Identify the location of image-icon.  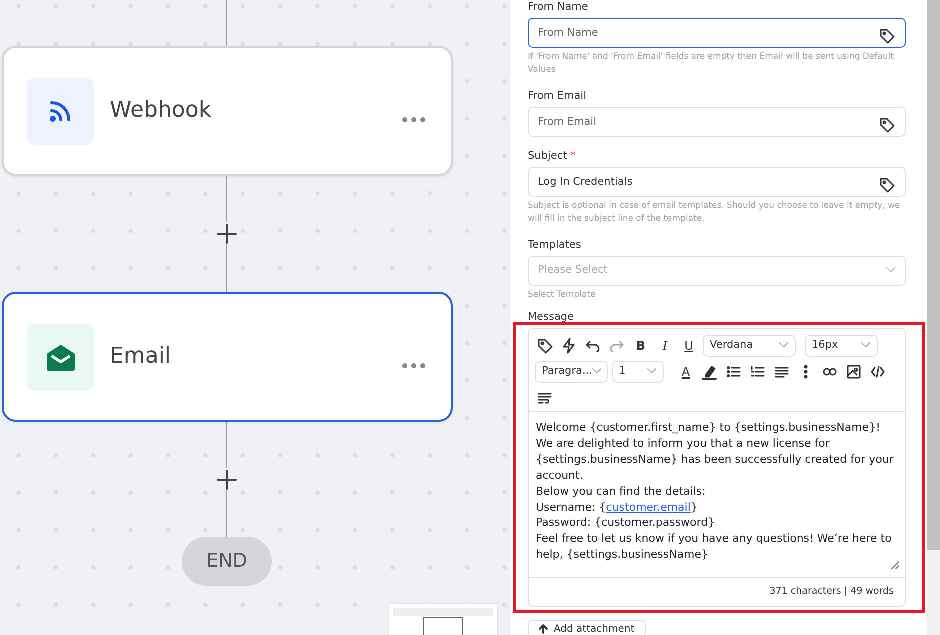
(854, 372).